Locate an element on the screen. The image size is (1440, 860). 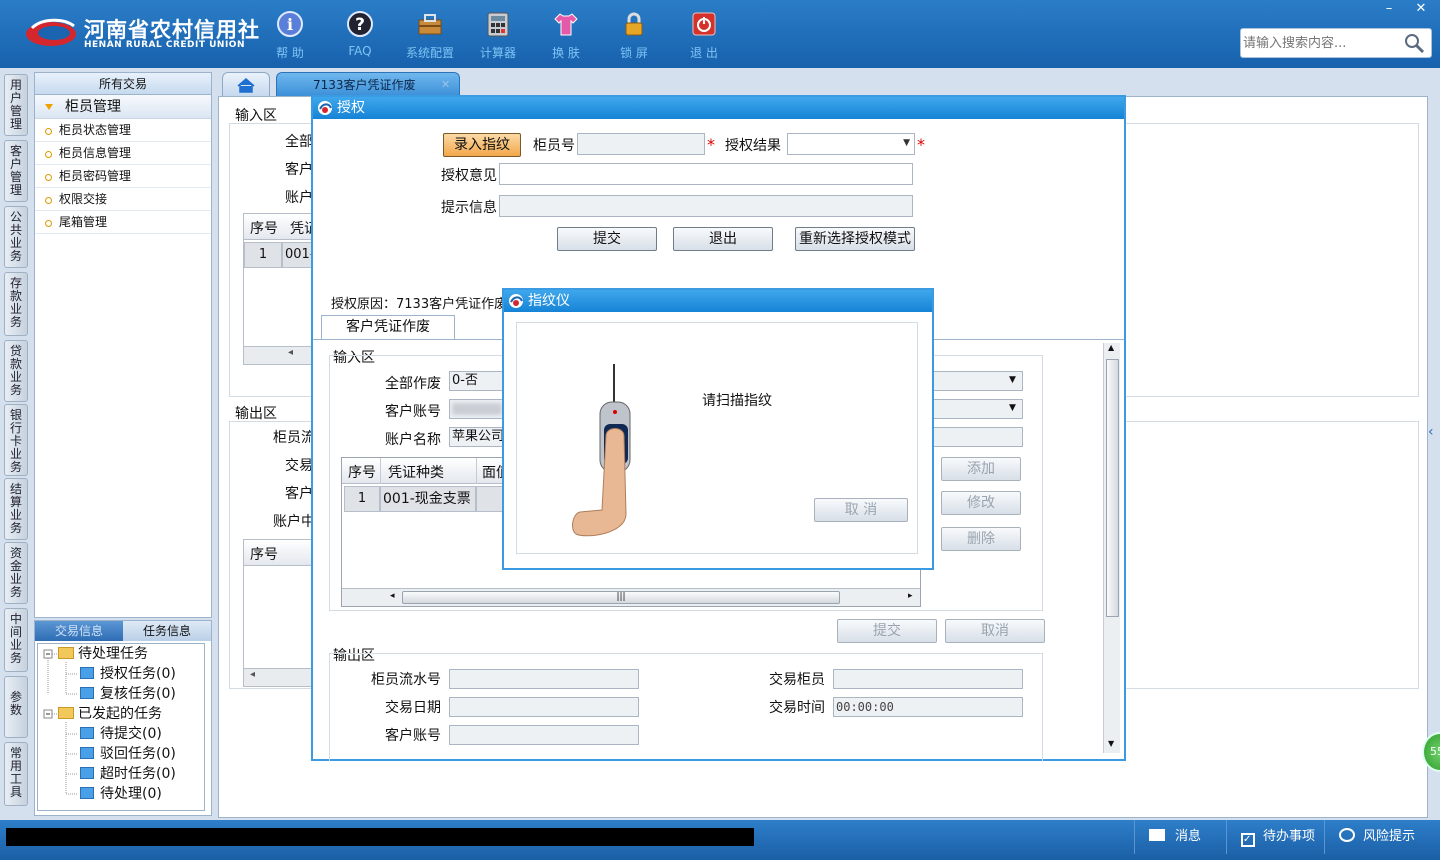
expand-right-icon: ‹ is located at coordinates (1434, 444).